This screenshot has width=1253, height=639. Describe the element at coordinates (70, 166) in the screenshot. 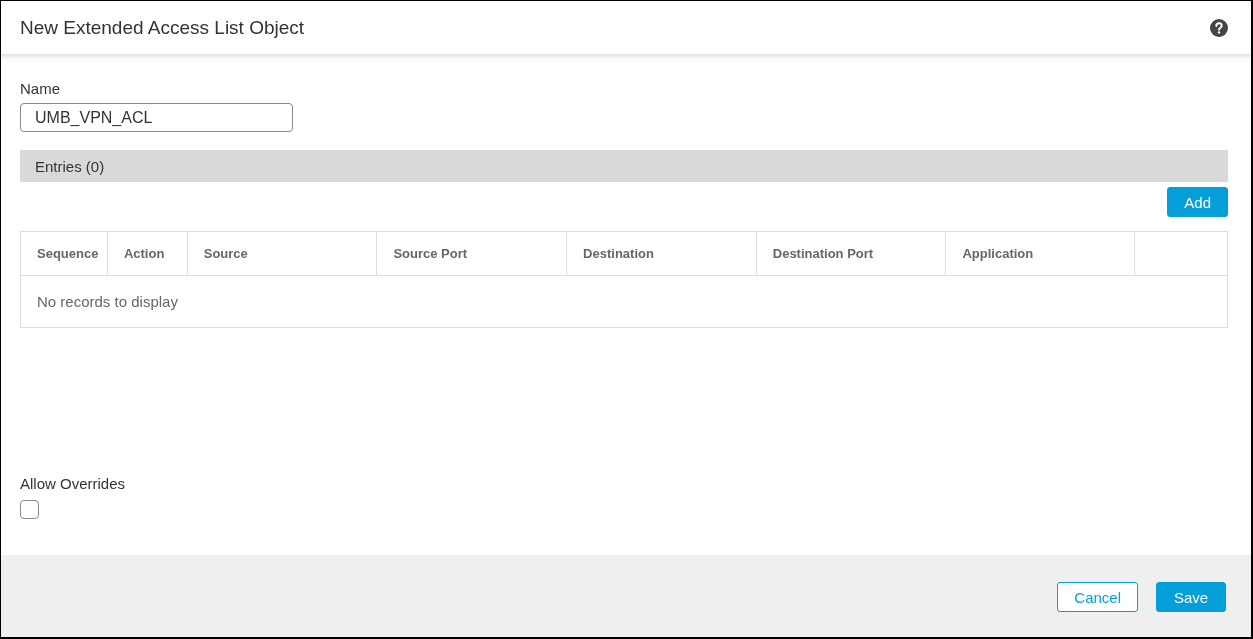

I see `entries-title: Entries (0)` at that location.